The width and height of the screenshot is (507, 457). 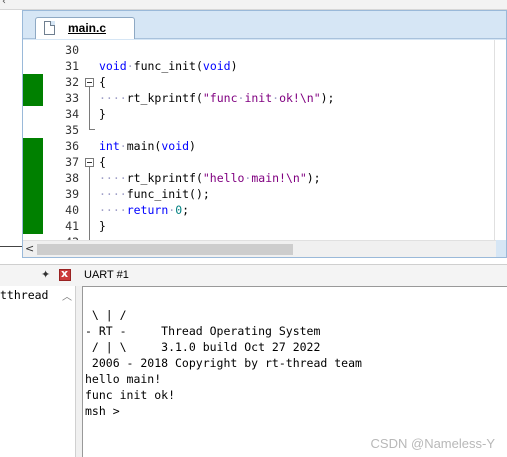 I want to click on terminal-line: / | \ 3.1.0 build Oct 27 2022, so click(x=203, y=347).